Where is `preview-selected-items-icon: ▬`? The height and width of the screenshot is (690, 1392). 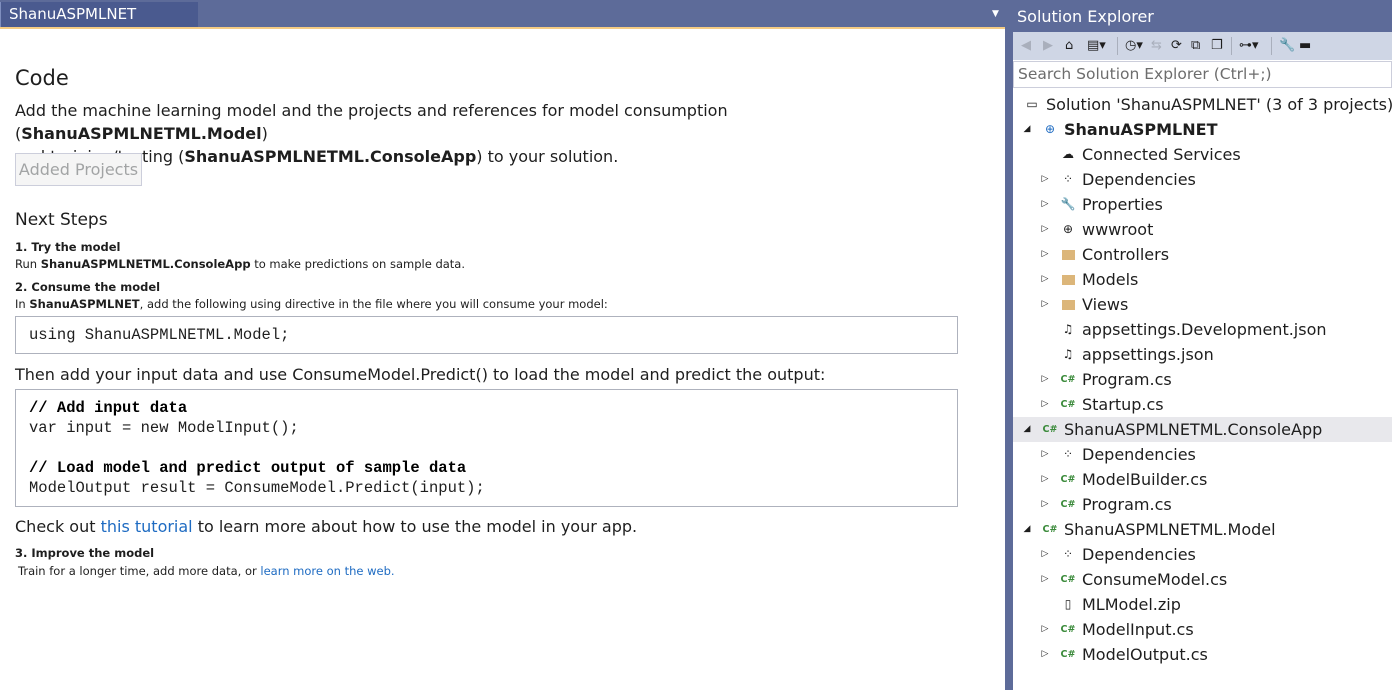 preview-selected-items-icon: ▬ is located at coordinates (1305, 46).